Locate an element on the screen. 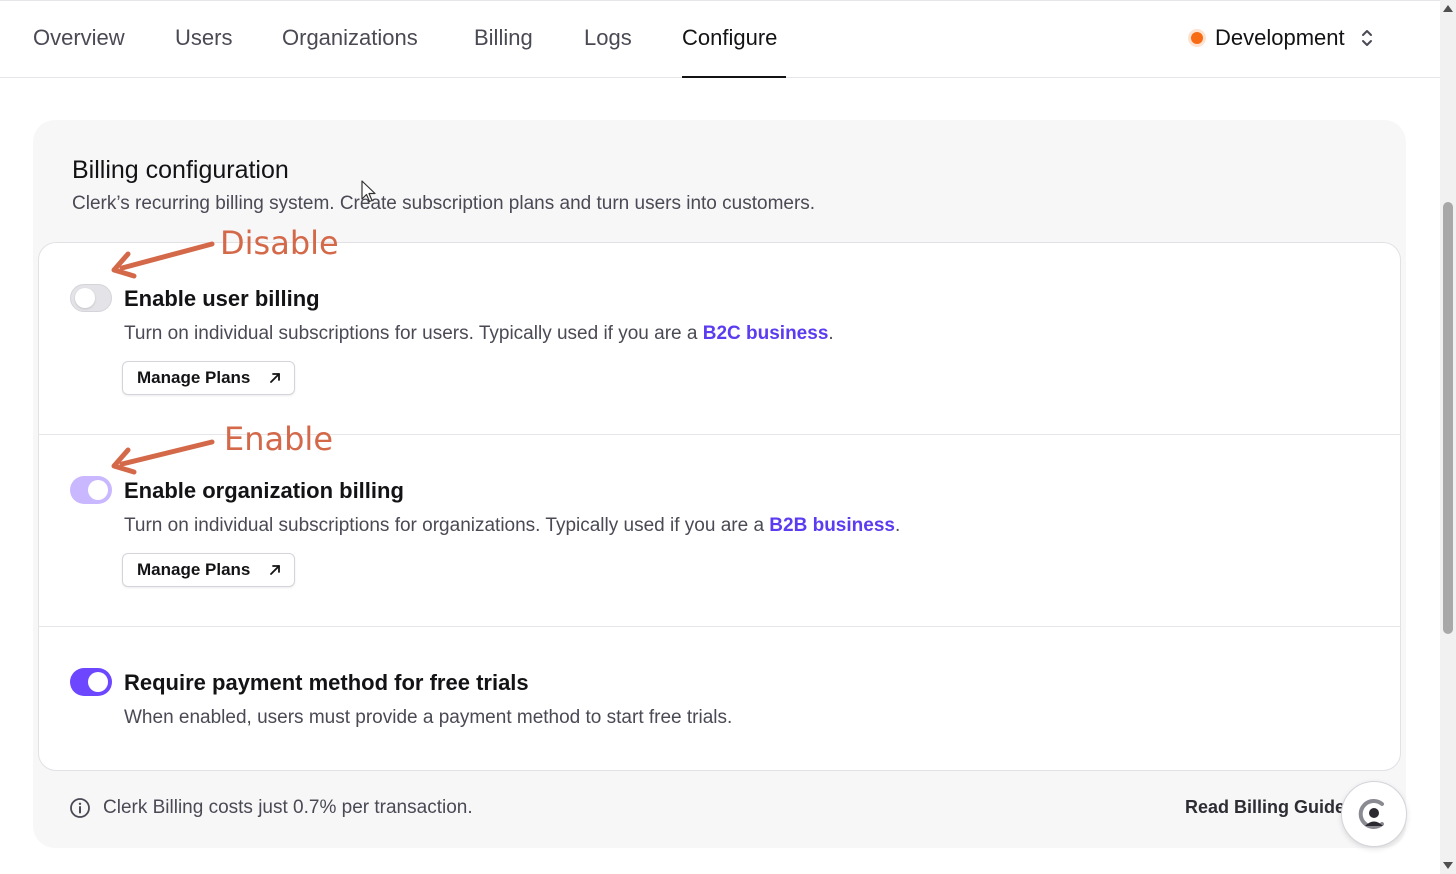 The width and height of the screenshot is (1456, 874). clerk-logo-icon is located at coordinates (1371, 814).